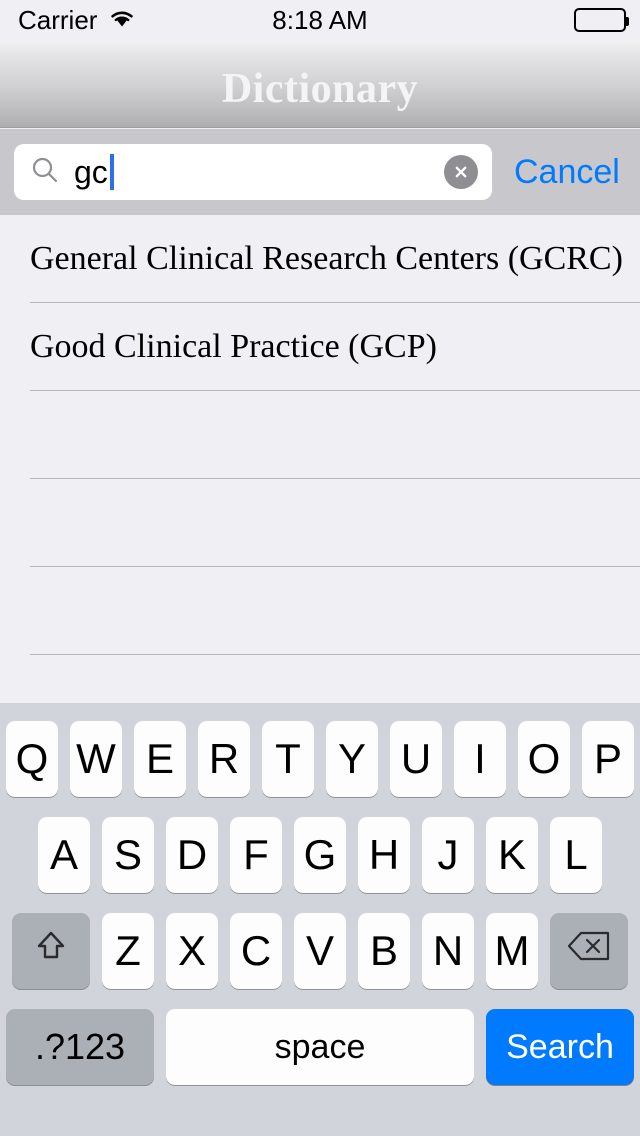 The width and height of the screenshot is (640, 1136). What do you see at coordinates (576, 855) in the screenshot?
I see `key-l: L` at bounding box center [576, 855].